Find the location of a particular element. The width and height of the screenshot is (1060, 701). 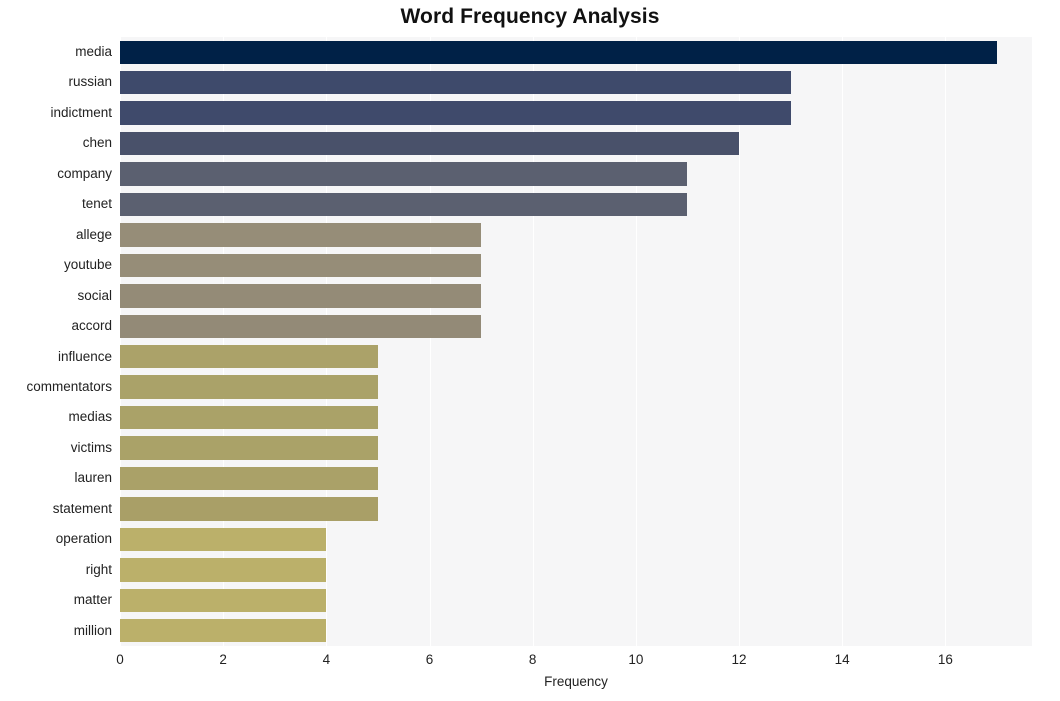

y-axis-tick-label: chen is located at coordinates (97, 143).